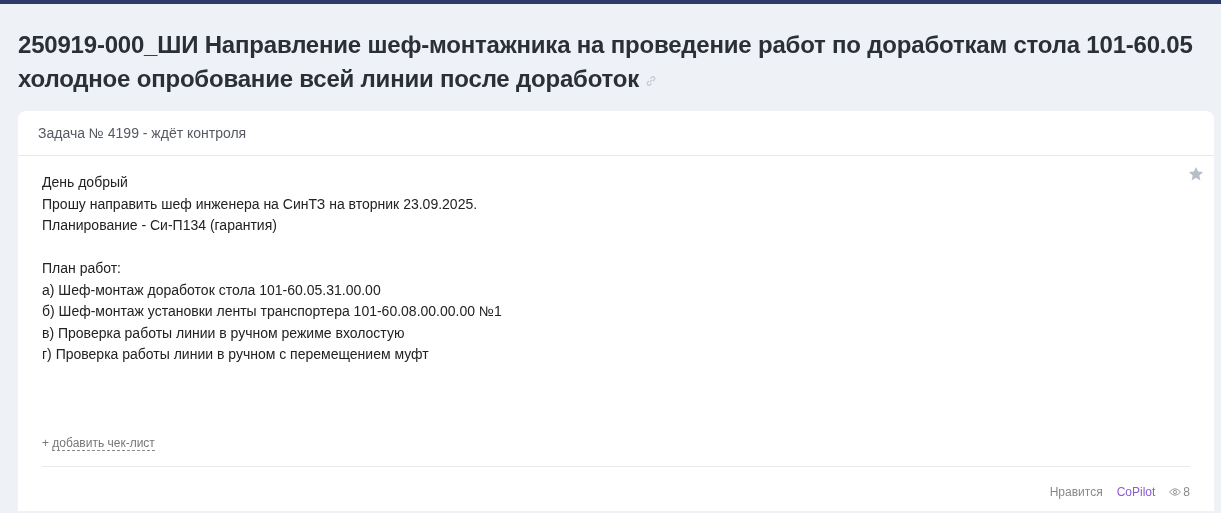  What do you see at coordinates (616, 133) in the screenshot?
I see `task-status: Задача № 4199 - ждёт контроля` at bounding box center [616, 133].